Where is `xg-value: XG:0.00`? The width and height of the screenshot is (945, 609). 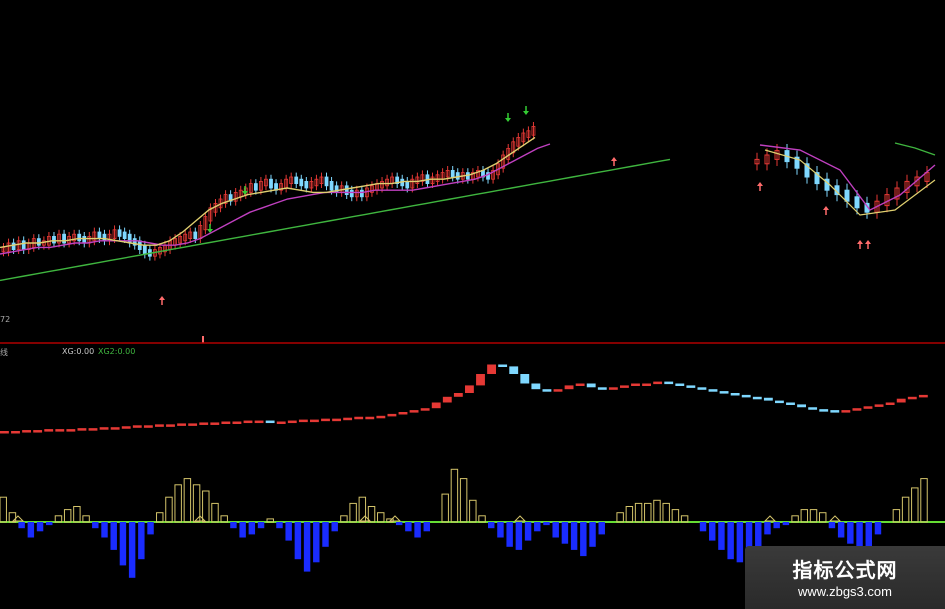
xg-value: XG:0.00 is located at coordinates (78, 351).